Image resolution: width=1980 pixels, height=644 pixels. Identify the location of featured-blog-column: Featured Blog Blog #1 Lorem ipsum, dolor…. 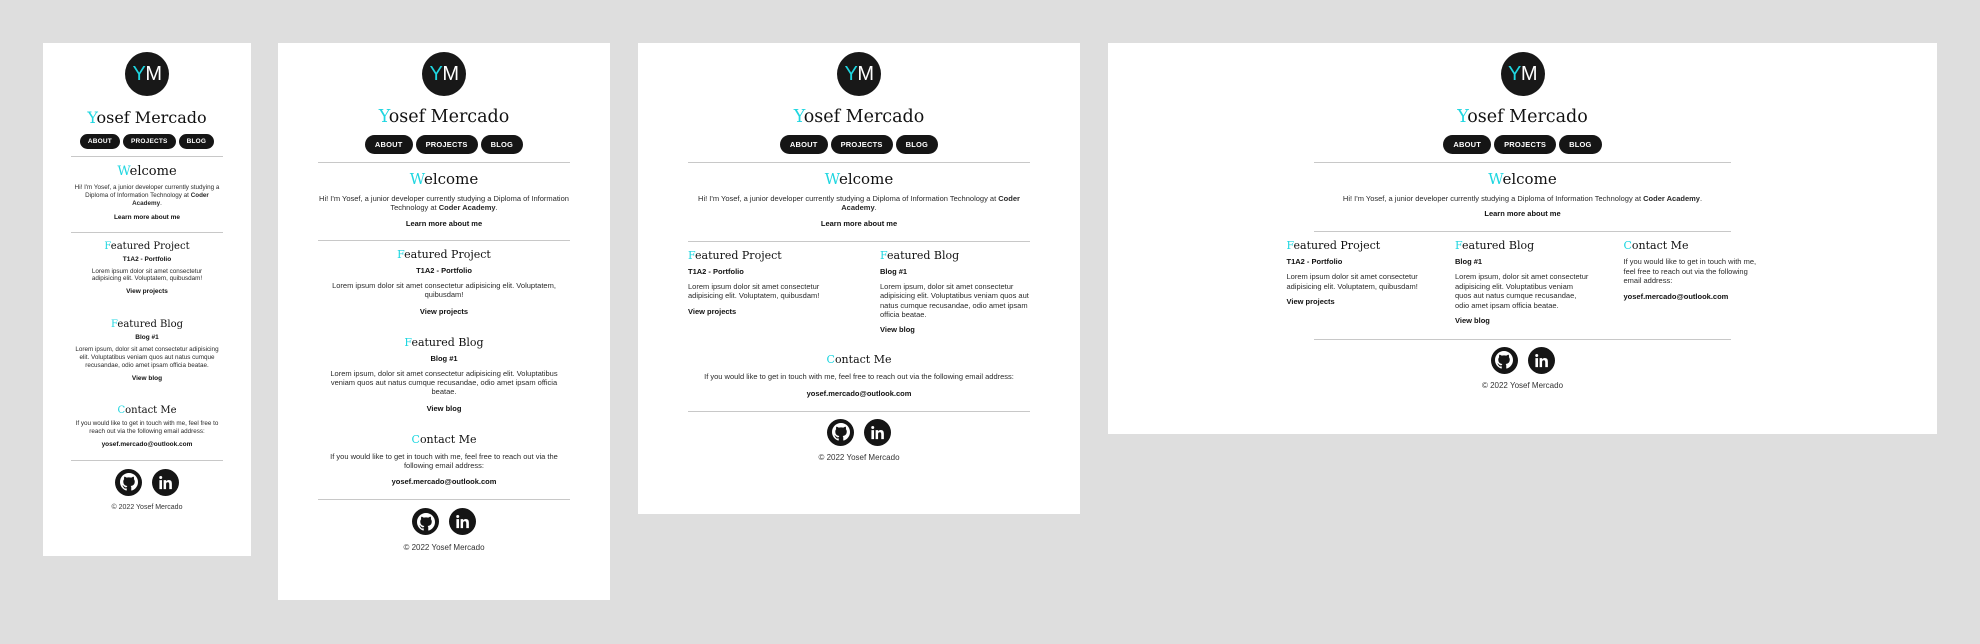
(1522, 282).